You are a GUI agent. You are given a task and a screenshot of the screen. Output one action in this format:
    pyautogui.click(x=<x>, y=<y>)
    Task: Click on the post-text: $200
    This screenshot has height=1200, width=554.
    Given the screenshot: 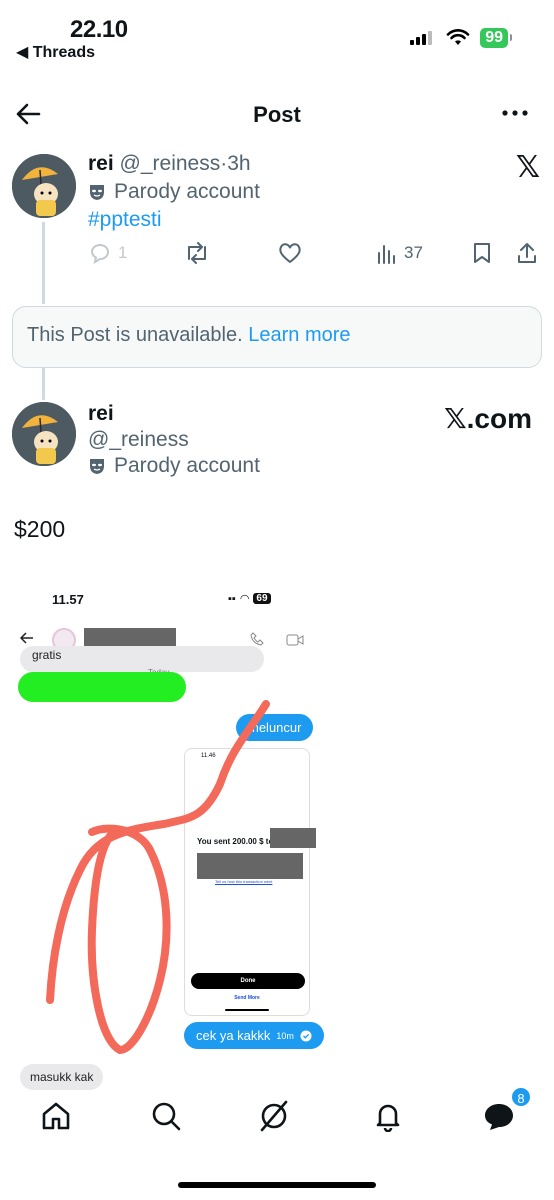 What is the action you would take?
    pyautogui.click(x=40, y=529)
    